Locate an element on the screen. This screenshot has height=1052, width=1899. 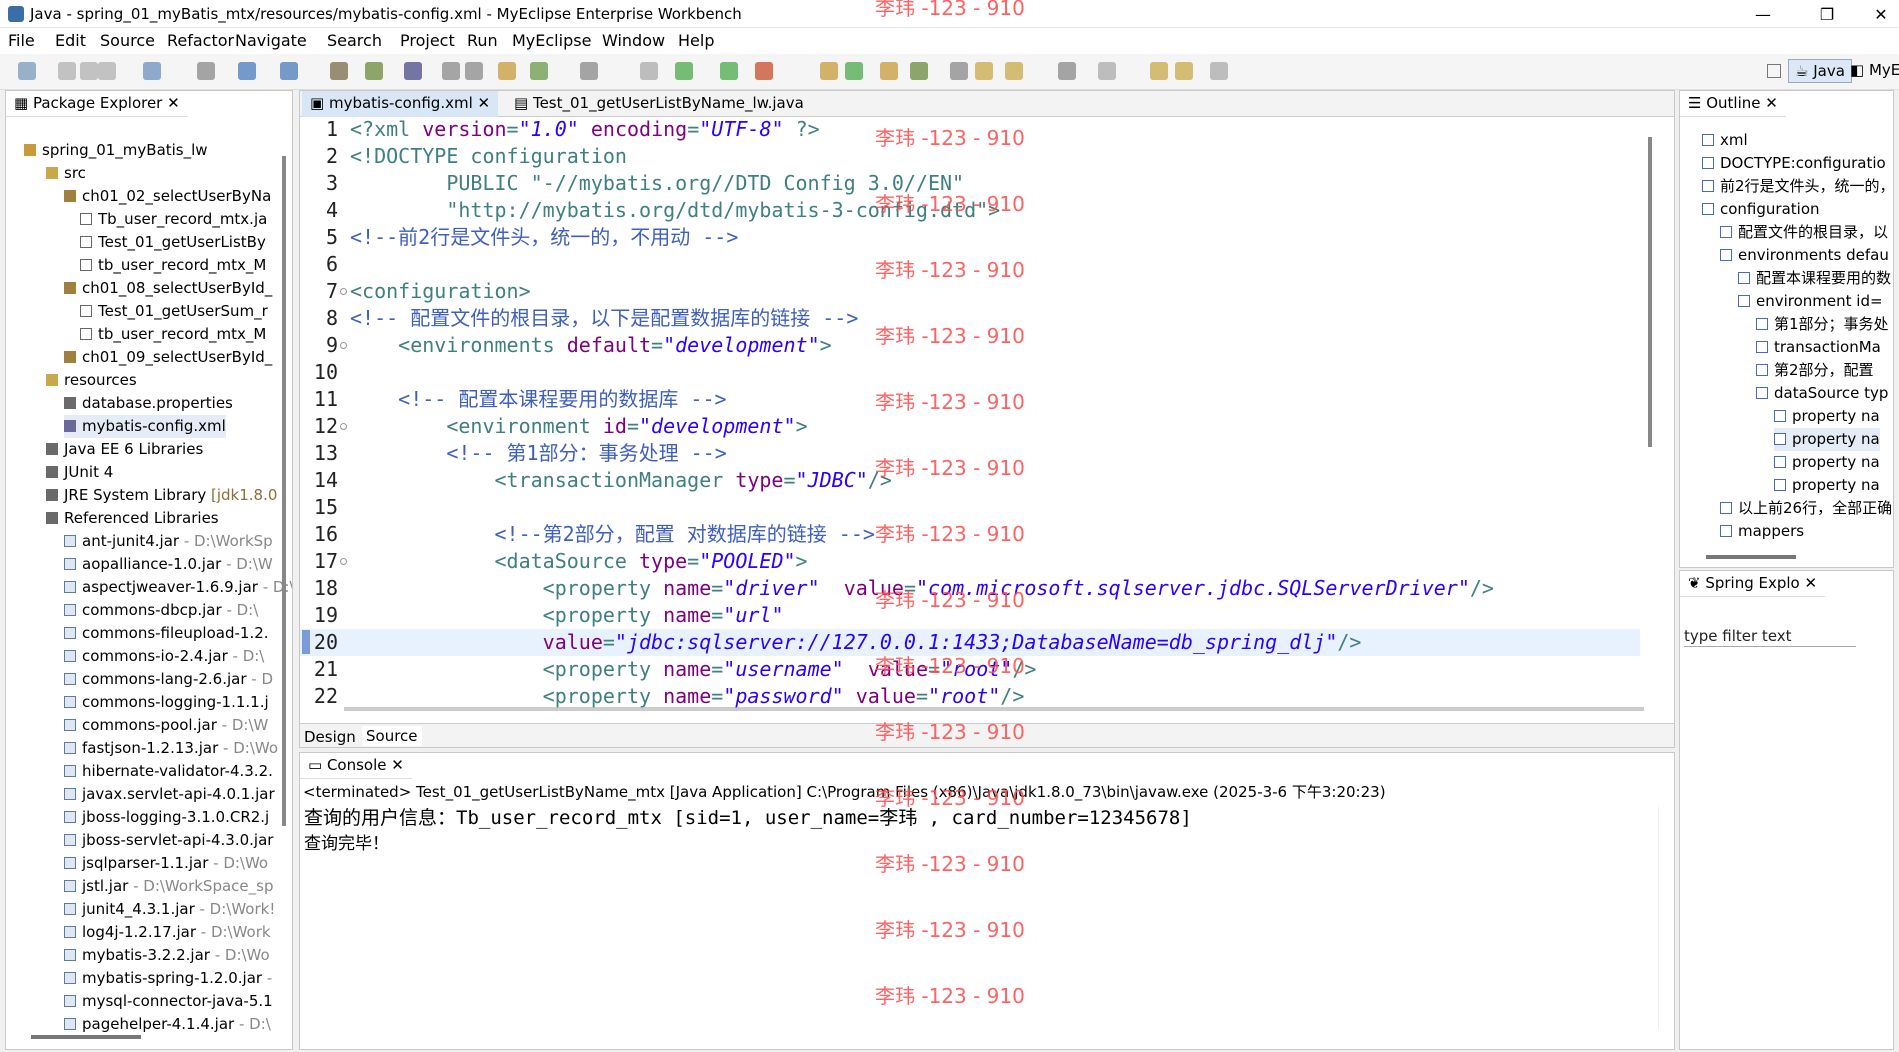
tree-item: Tb_user_record_mtx.ja is located at coordinates (173, 219).